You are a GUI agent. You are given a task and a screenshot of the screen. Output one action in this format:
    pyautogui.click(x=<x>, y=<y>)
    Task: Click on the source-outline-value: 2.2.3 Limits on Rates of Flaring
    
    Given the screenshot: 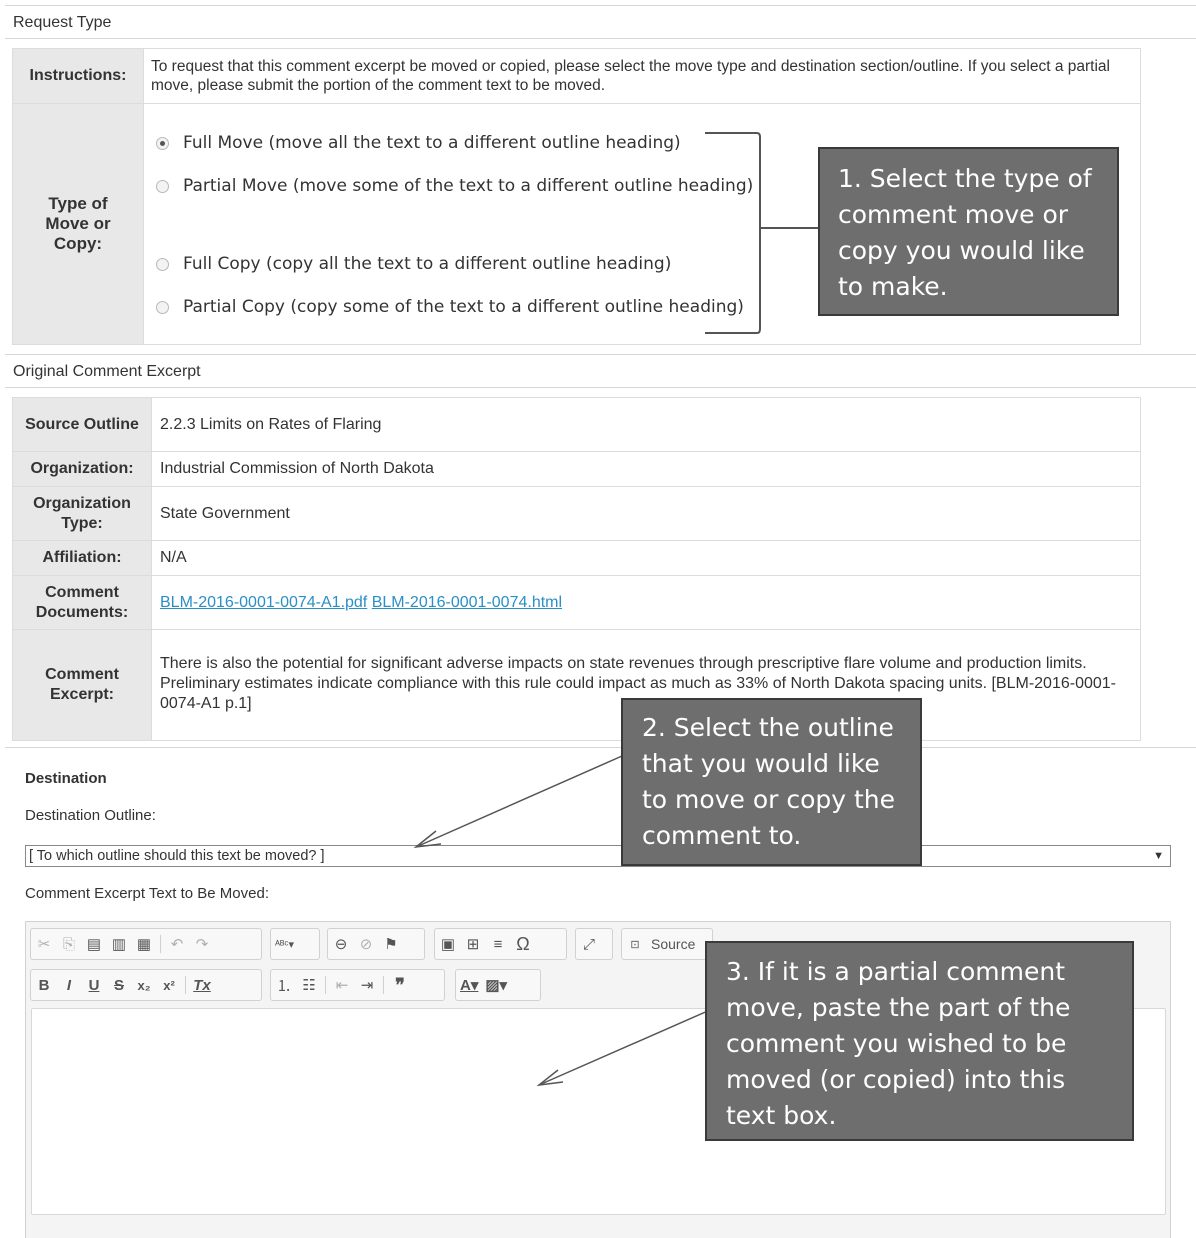 What is the action you would take?
    pyautogui.click(x=646, y=424)
    